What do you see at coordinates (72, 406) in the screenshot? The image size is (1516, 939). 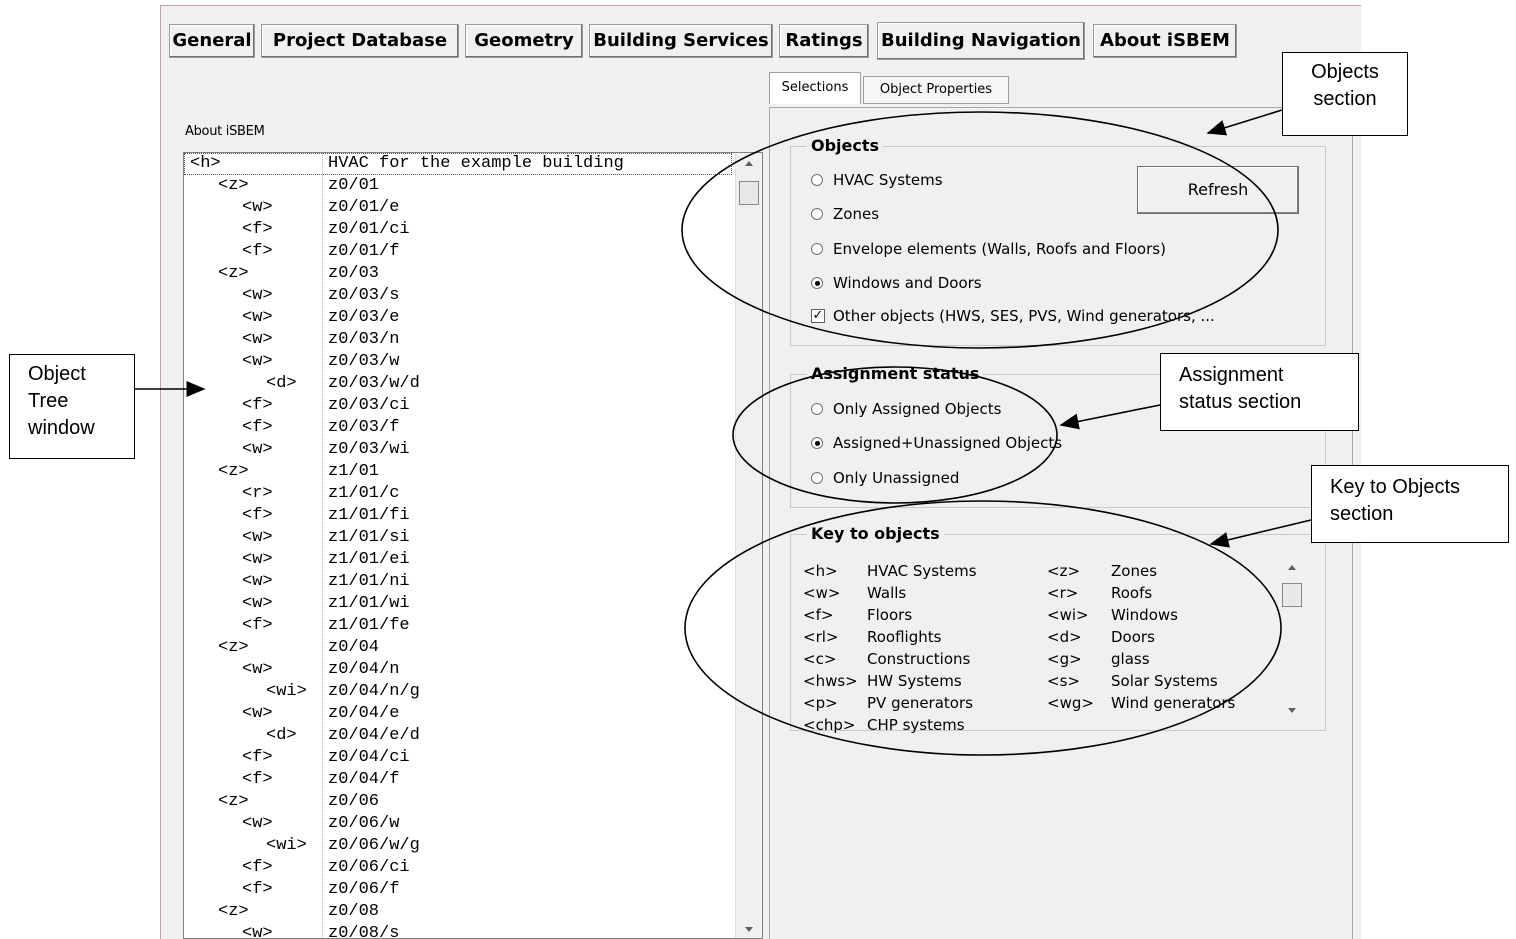 I see `callout-object-tree: Object Tree window` at bounding box center [72, 406].